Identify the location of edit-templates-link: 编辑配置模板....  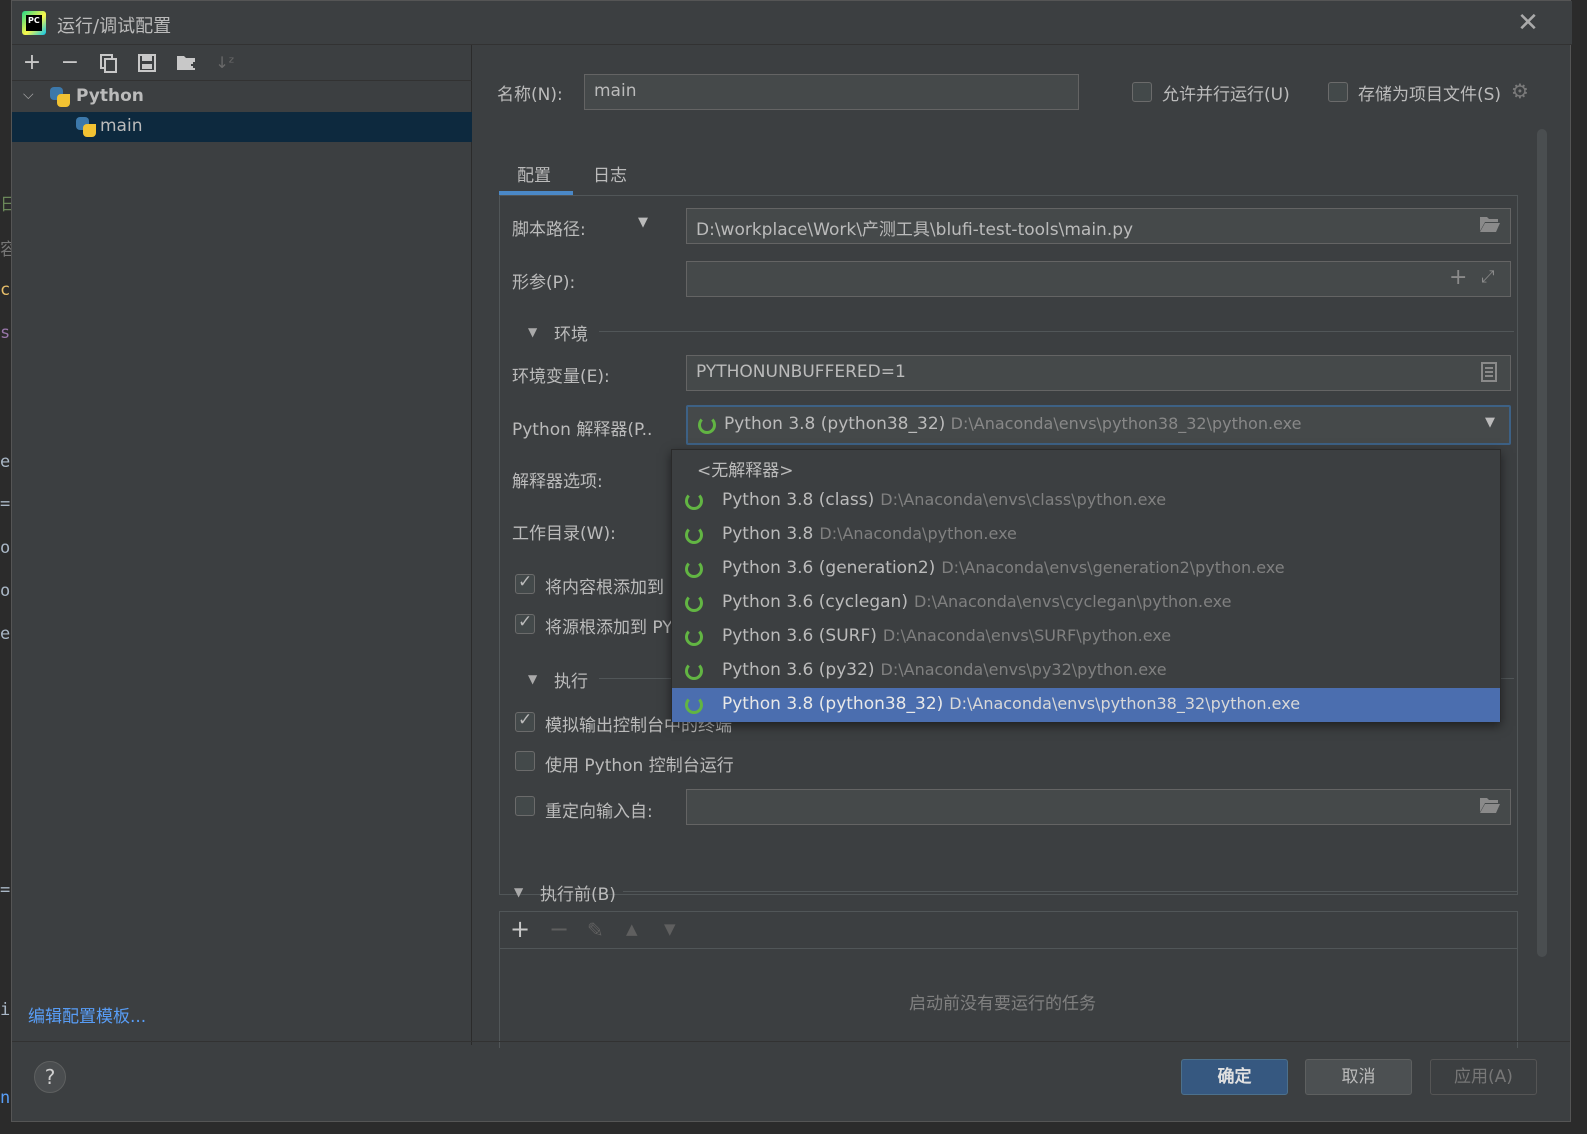
(87, 1014).